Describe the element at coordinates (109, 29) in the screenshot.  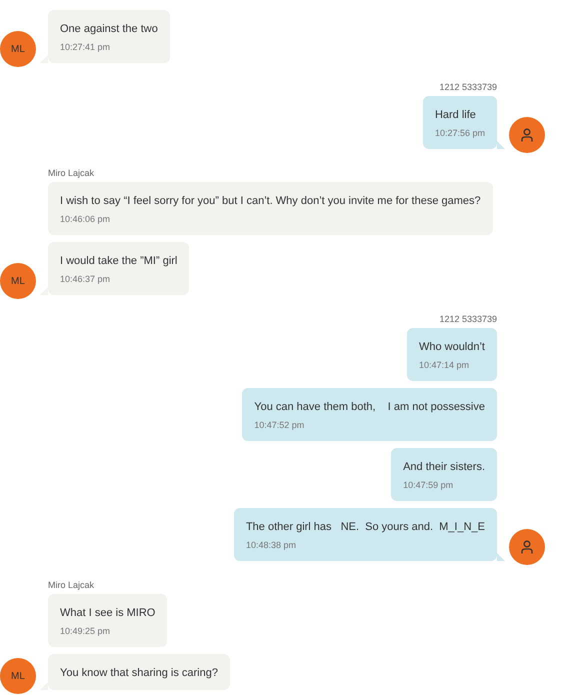
I see `message-text: One against the two` at that location.